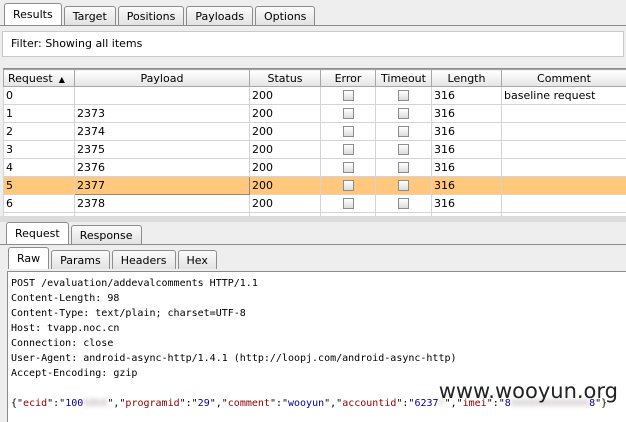  What do you see at coordinates (162, 203) in the screenshot?
I see `cell-payload: 2378` at bounding box center [162, 203].